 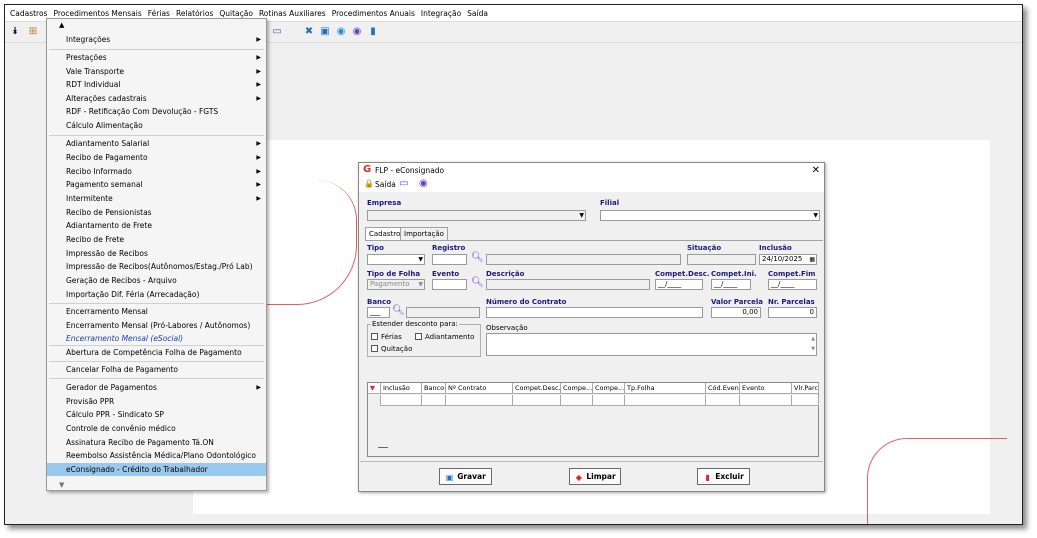 What do you see at coordinates (651, 344) in the screenshot?
I see `observacao-textarea: ▲ ▼` at bounding box center [651, 344].